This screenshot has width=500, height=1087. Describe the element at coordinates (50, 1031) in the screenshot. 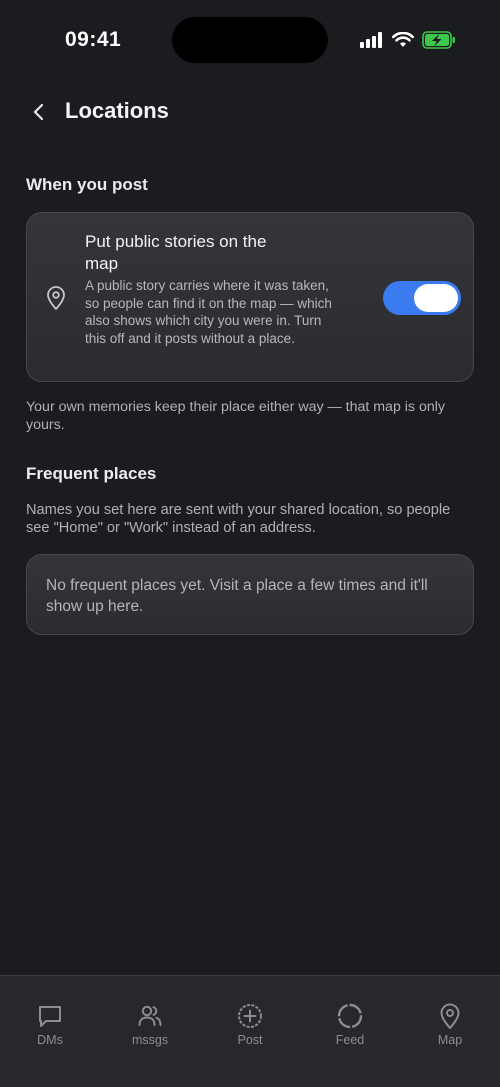

I see `tab-dms: DMs` at that location.